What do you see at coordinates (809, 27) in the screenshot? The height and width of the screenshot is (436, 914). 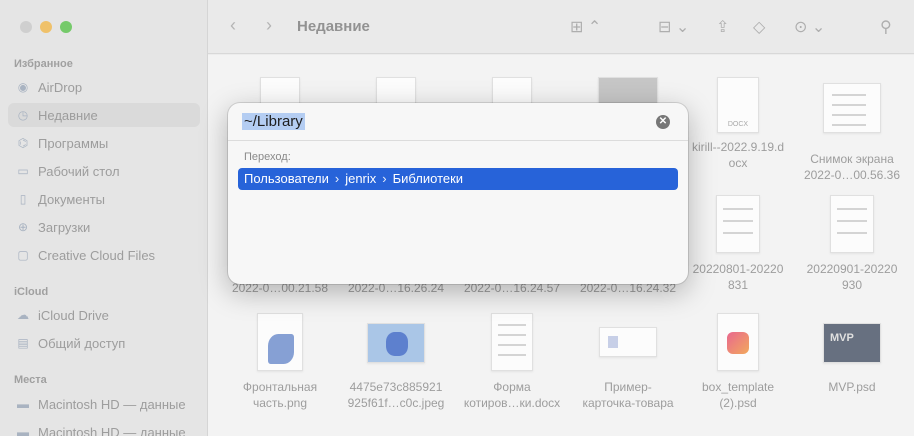 I see `more-actions-icon: ⊙ ⌄` at bounding box center [809, 27].